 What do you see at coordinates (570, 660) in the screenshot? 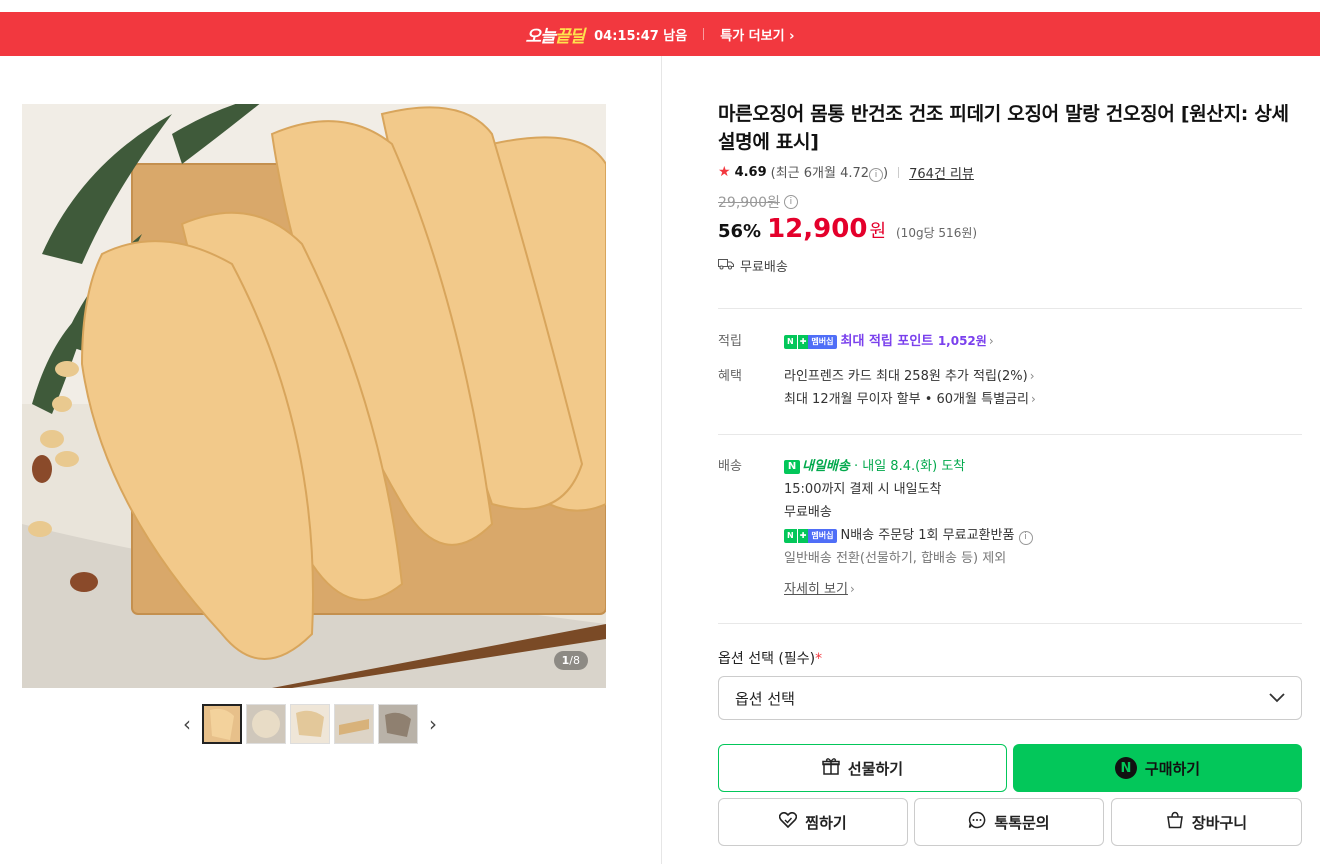
I see `image-counter: 1/8` at bounding box center [570, 660].